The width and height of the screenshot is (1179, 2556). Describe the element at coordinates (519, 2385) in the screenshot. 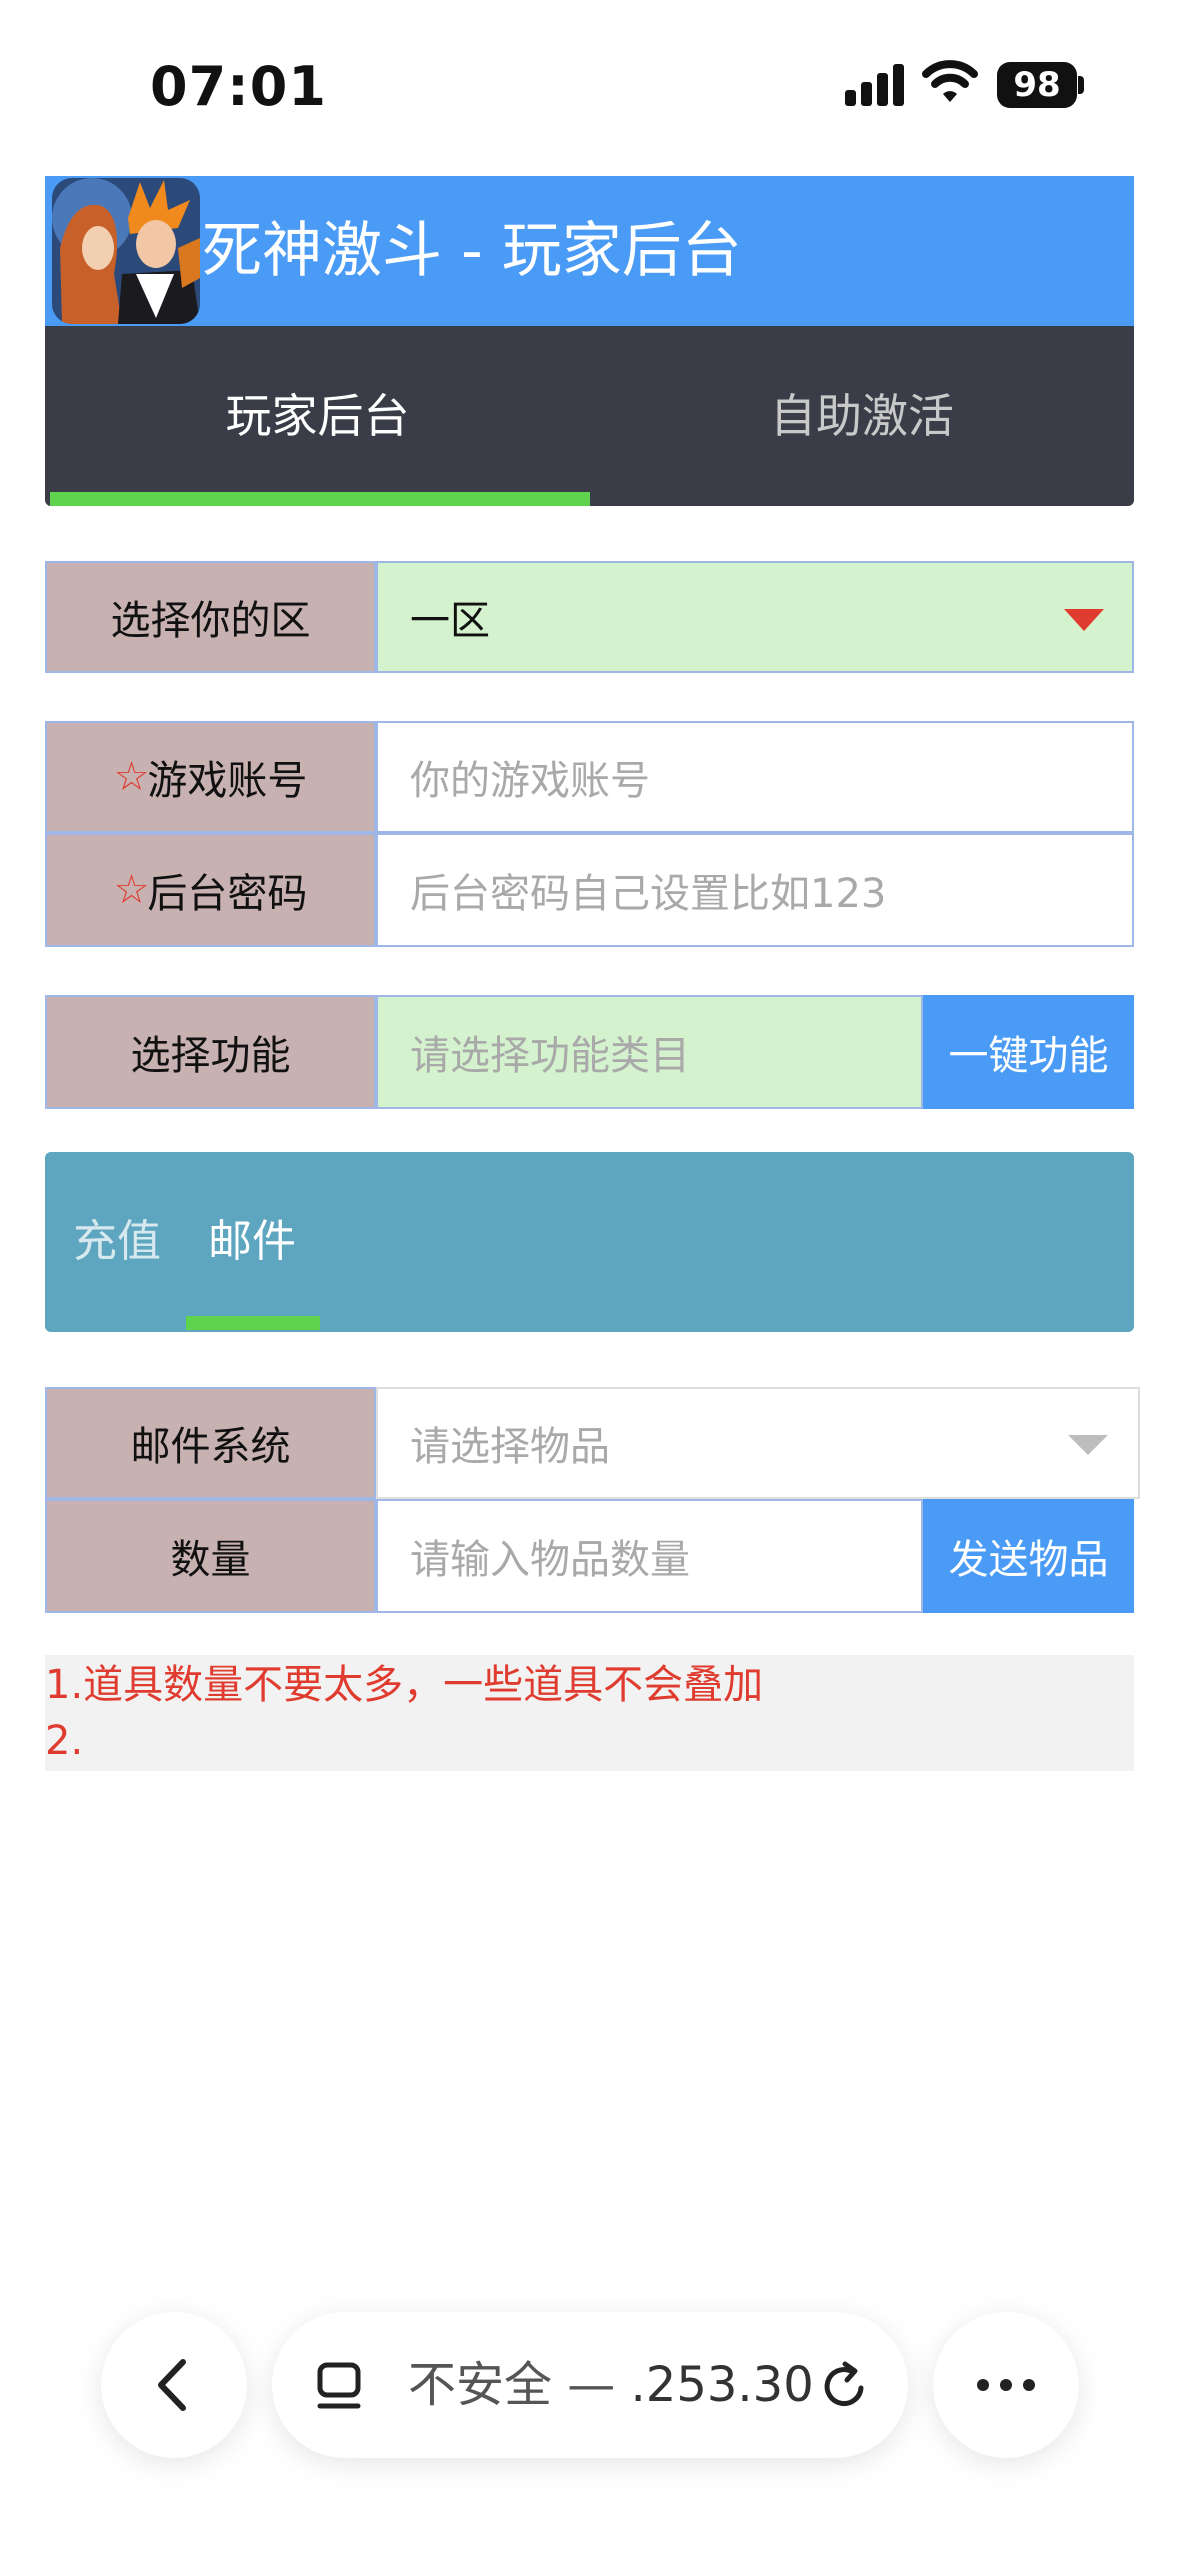

I see `url-security-label: 不安全 —` at that location.